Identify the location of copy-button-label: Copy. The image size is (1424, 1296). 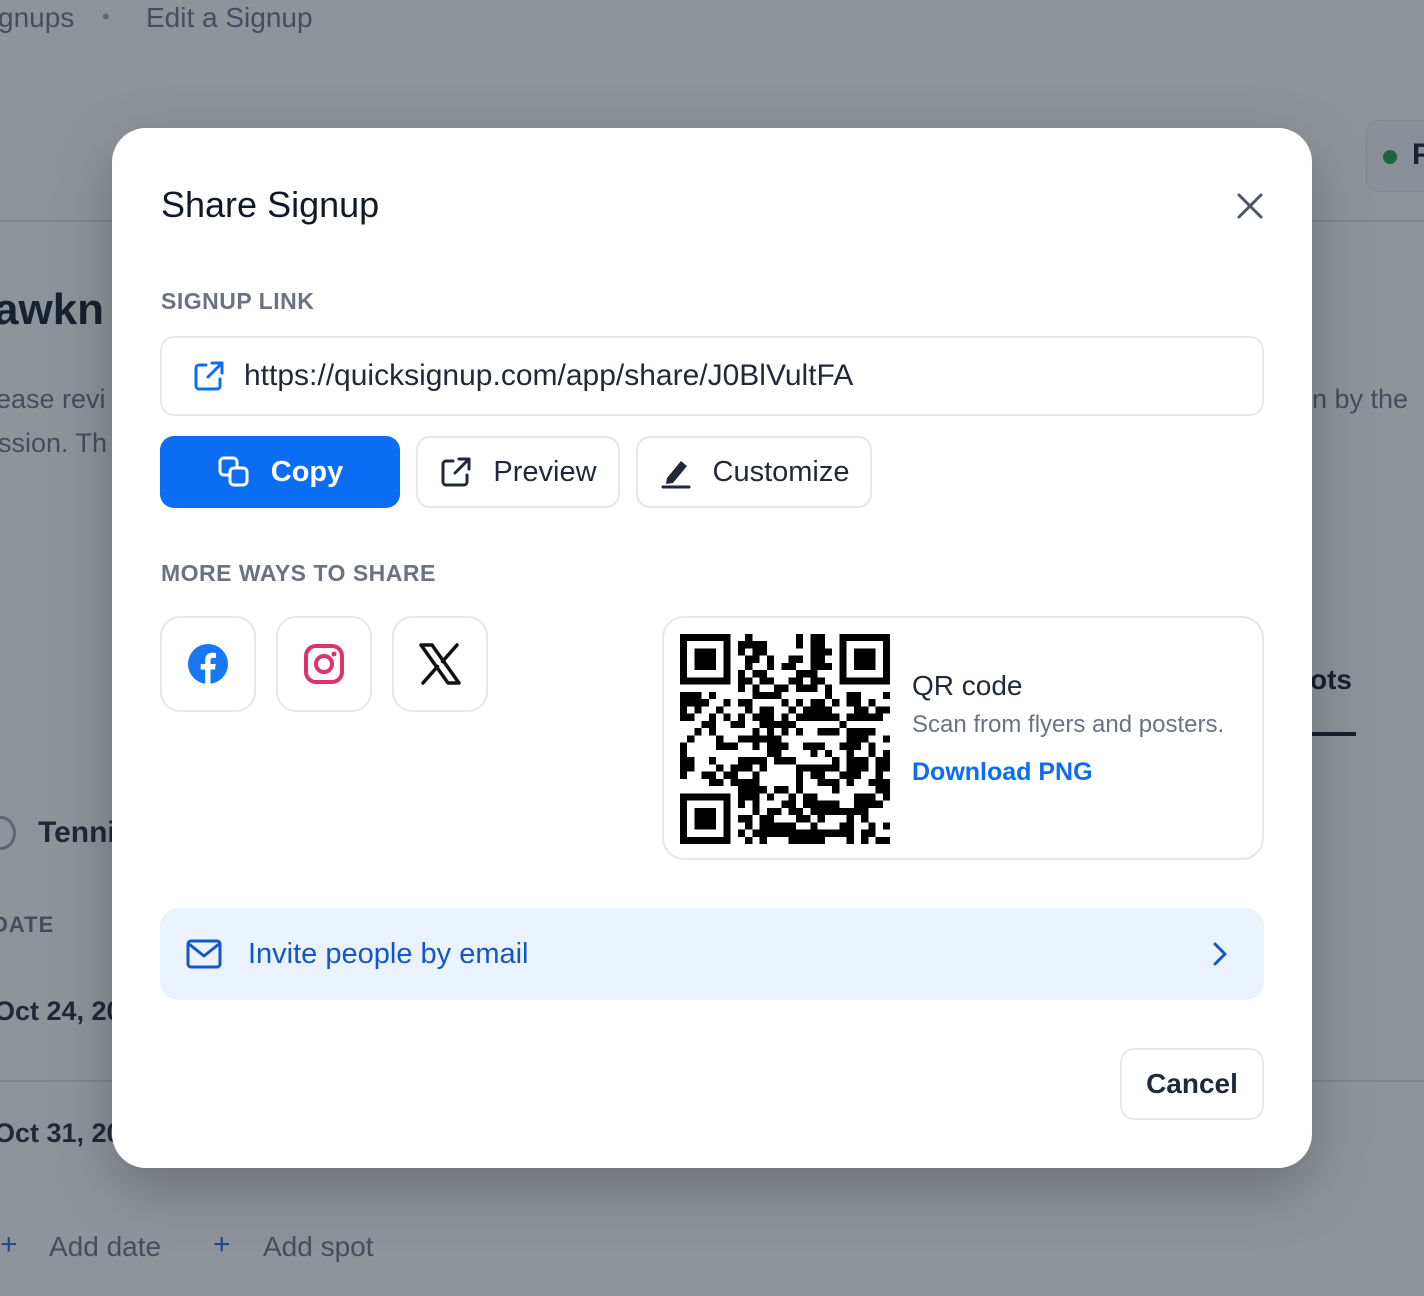
(307, 471).